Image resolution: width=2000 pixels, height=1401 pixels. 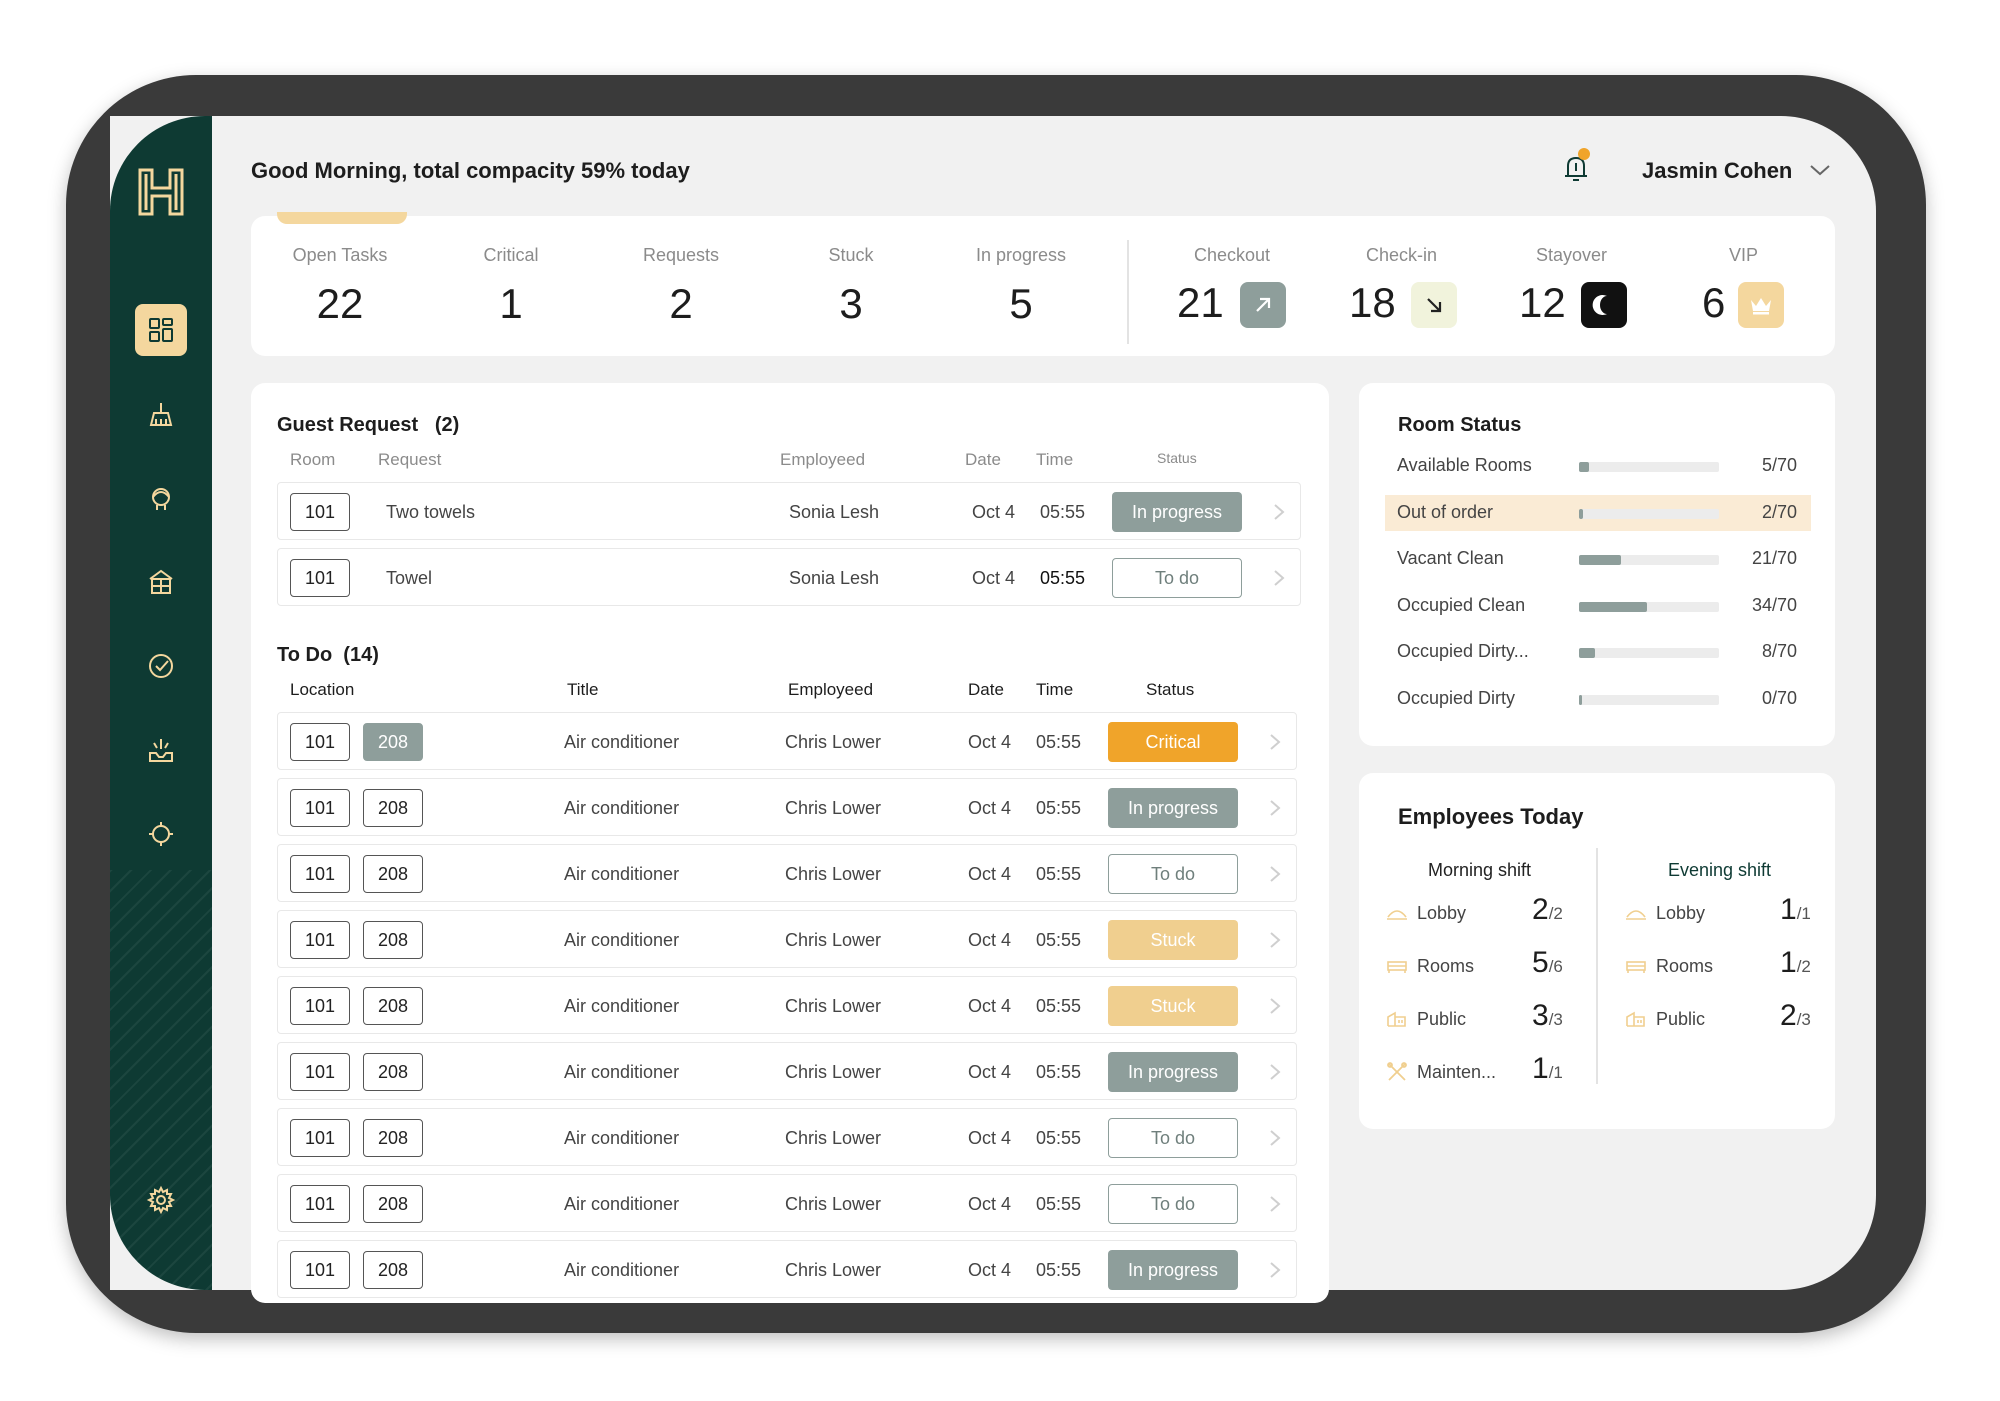 What do you see at coordinates (1173, 742) in the screenshot?
I see `status-badge: Critical` at bounding box center [1173, 742].